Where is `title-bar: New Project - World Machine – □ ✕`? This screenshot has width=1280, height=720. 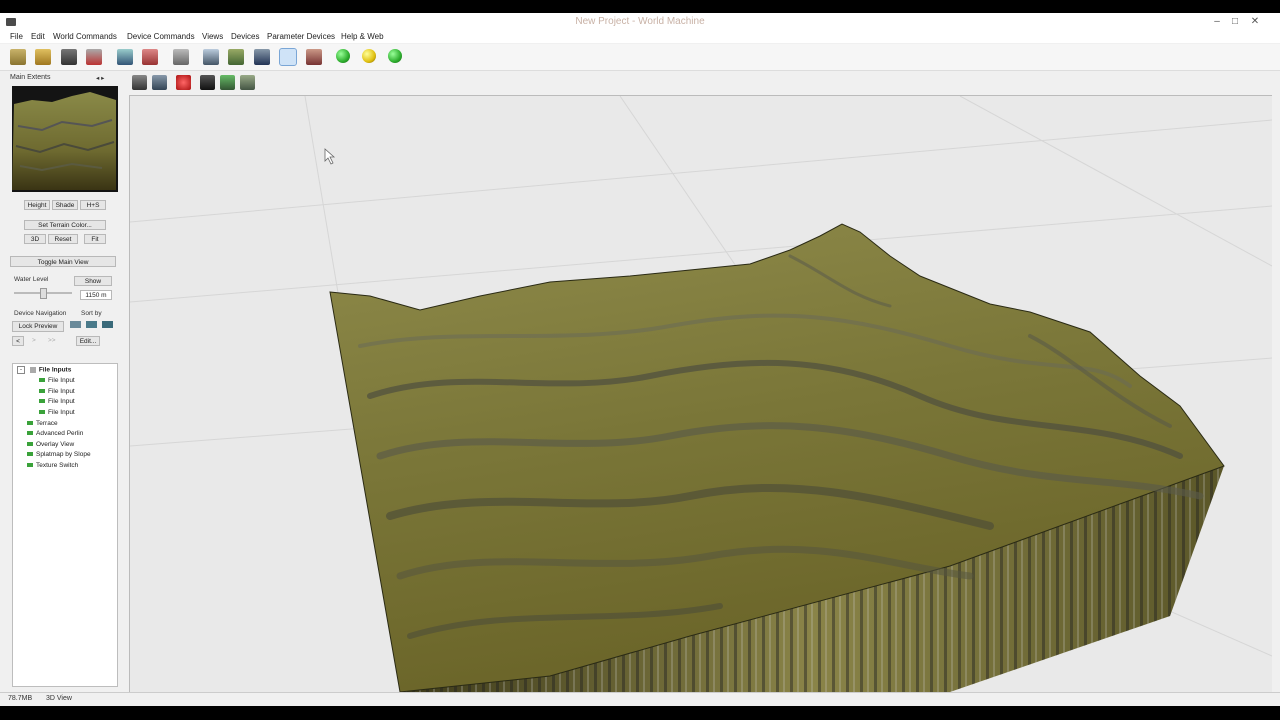
title-bar: New Project - World Machine – □ ✕ is located at coordinates (640, 22).